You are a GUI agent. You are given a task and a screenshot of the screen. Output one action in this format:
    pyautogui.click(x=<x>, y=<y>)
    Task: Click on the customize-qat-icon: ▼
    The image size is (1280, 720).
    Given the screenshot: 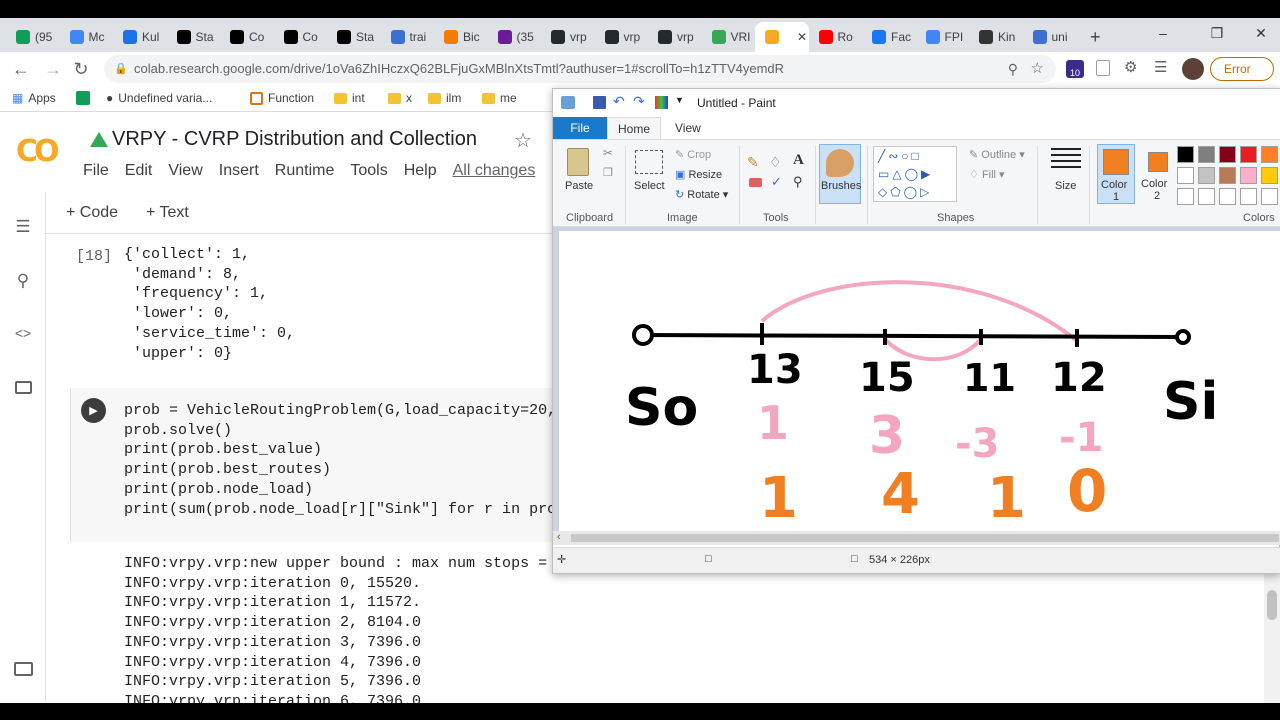 What is the action you would take?
    pyautogui.click(x=679, y=100)
    